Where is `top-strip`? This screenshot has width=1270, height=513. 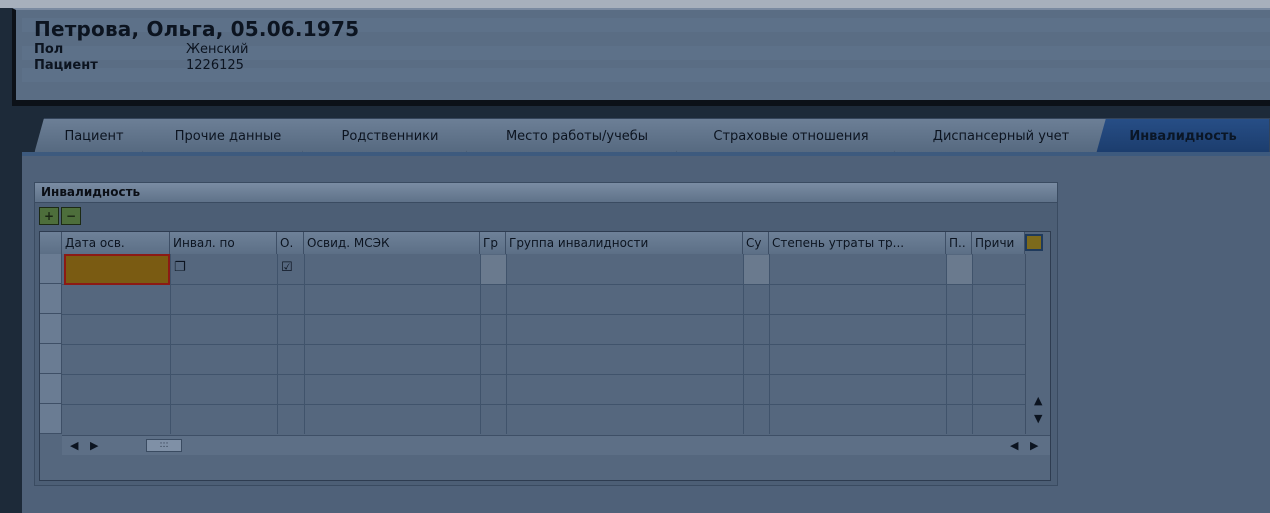 top-strip is located at coordinates (635, 4).